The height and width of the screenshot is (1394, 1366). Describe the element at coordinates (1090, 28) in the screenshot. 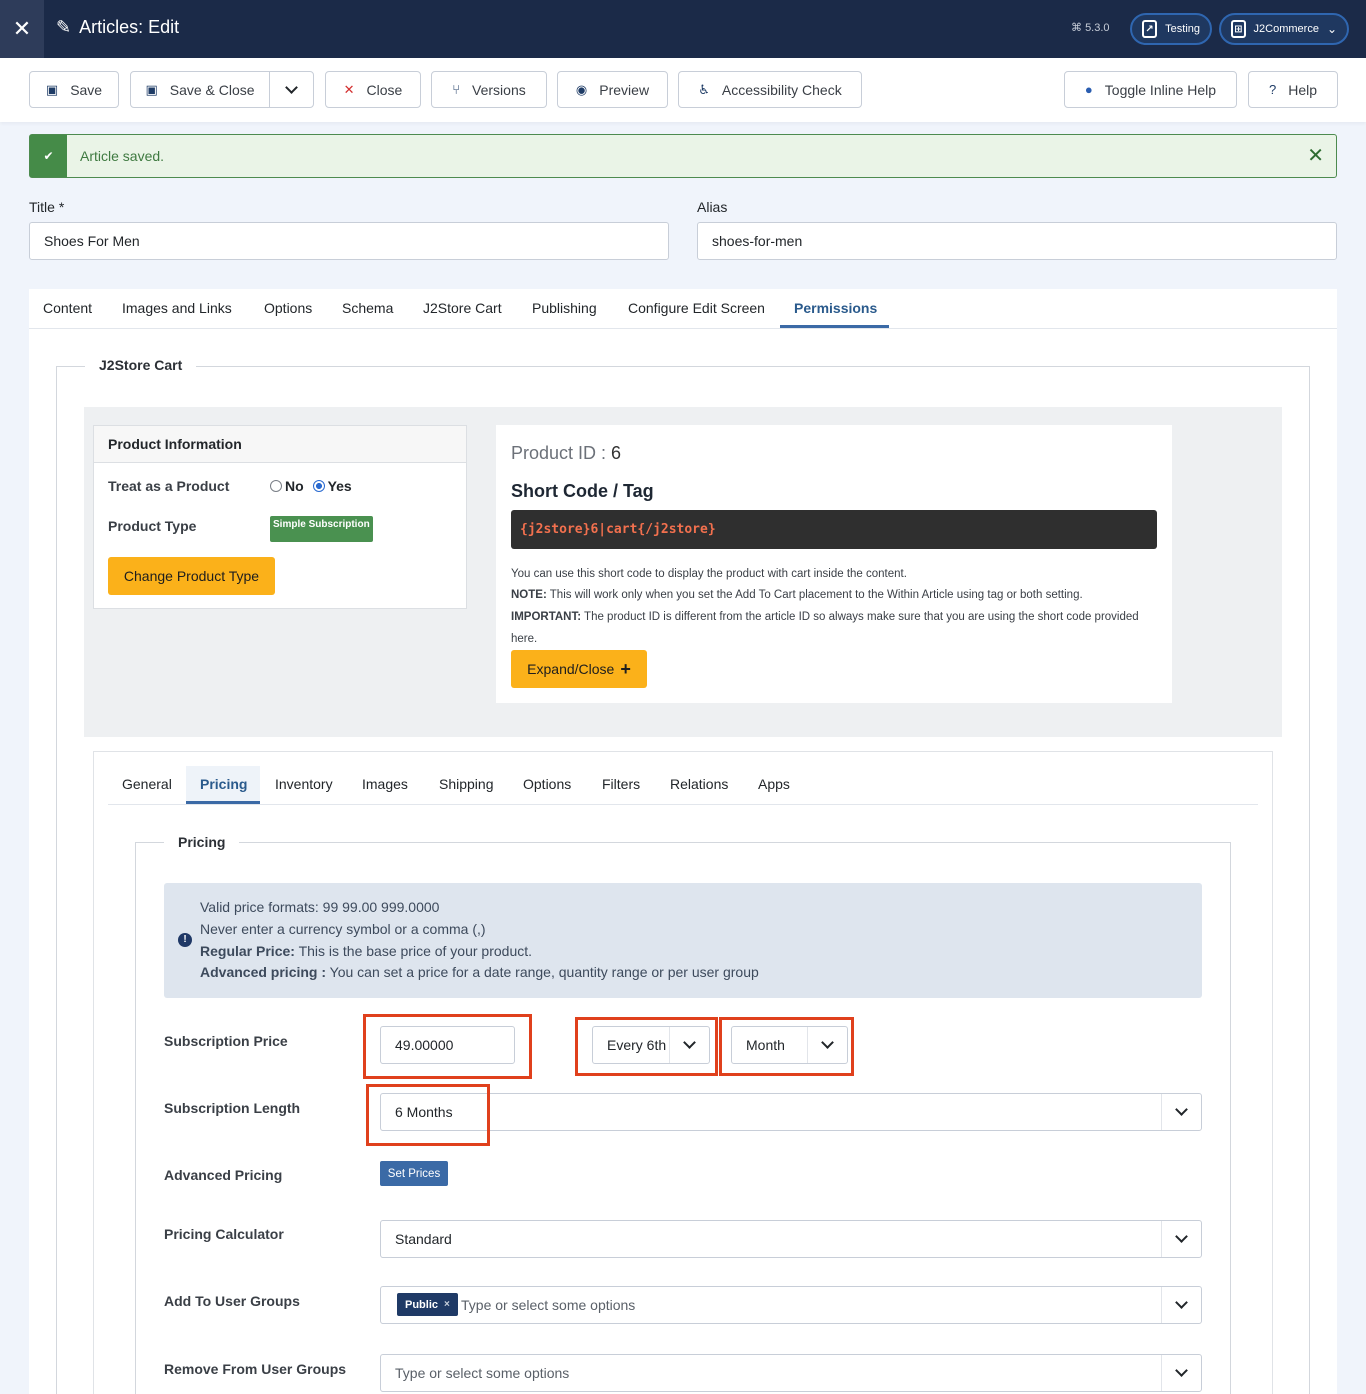

I see `version-label: ⌘ 5.3.0` at that location.